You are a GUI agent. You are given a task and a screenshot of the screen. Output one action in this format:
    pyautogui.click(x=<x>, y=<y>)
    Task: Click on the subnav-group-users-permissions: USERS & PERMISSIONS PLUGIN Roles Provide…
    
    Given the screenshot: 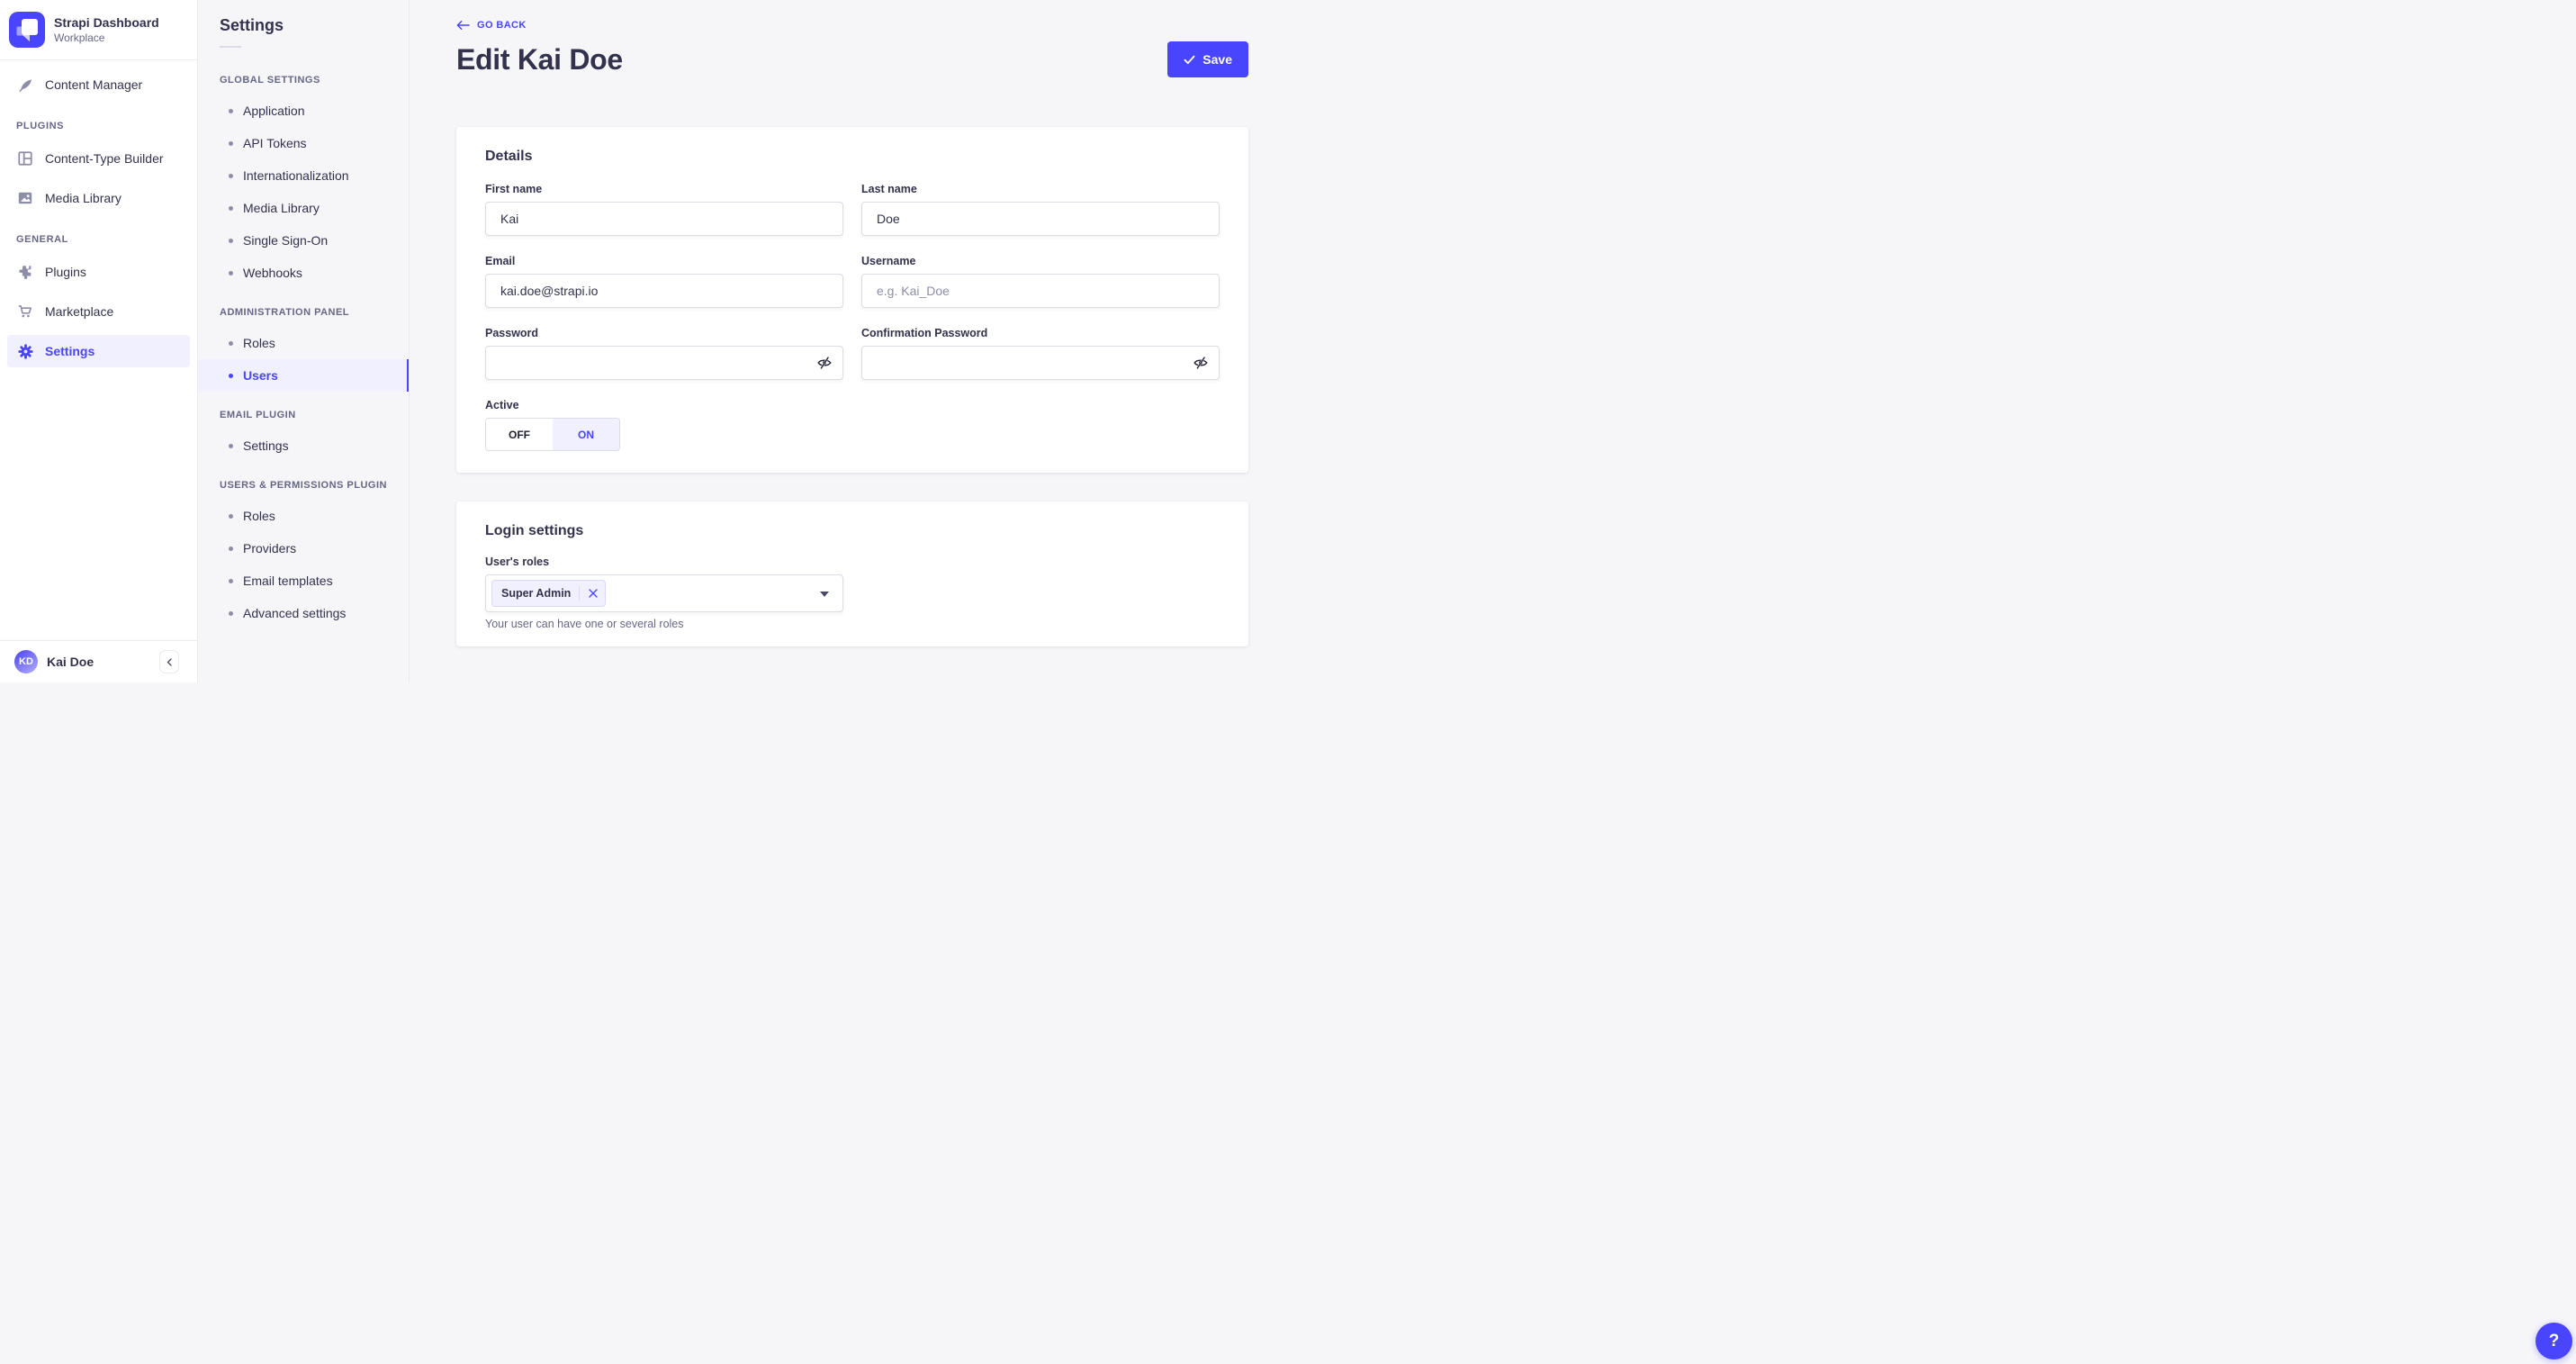 What is the action you would take?
    pyautogui.click(x=303, y=554)
    